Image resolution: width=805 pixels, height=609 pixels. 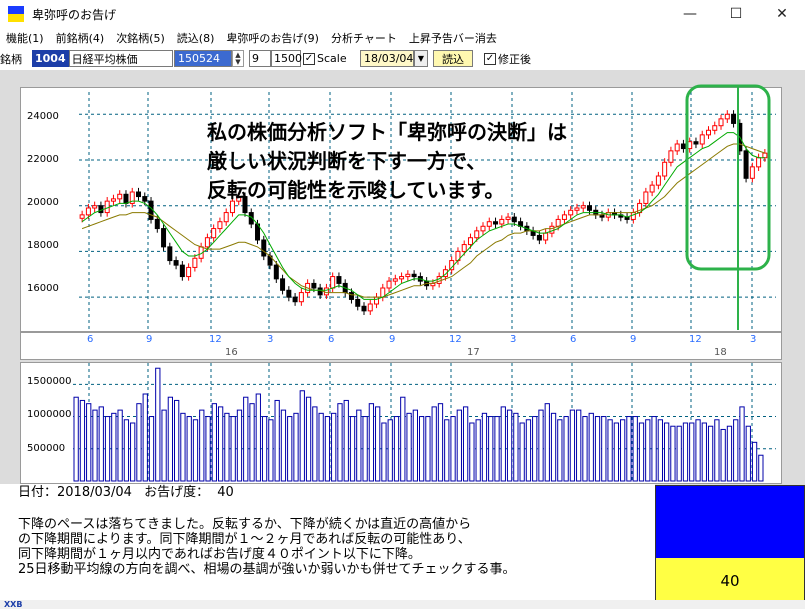 I want to click on stock-name-field: 日経平均株価, so click(x=120, y=58).